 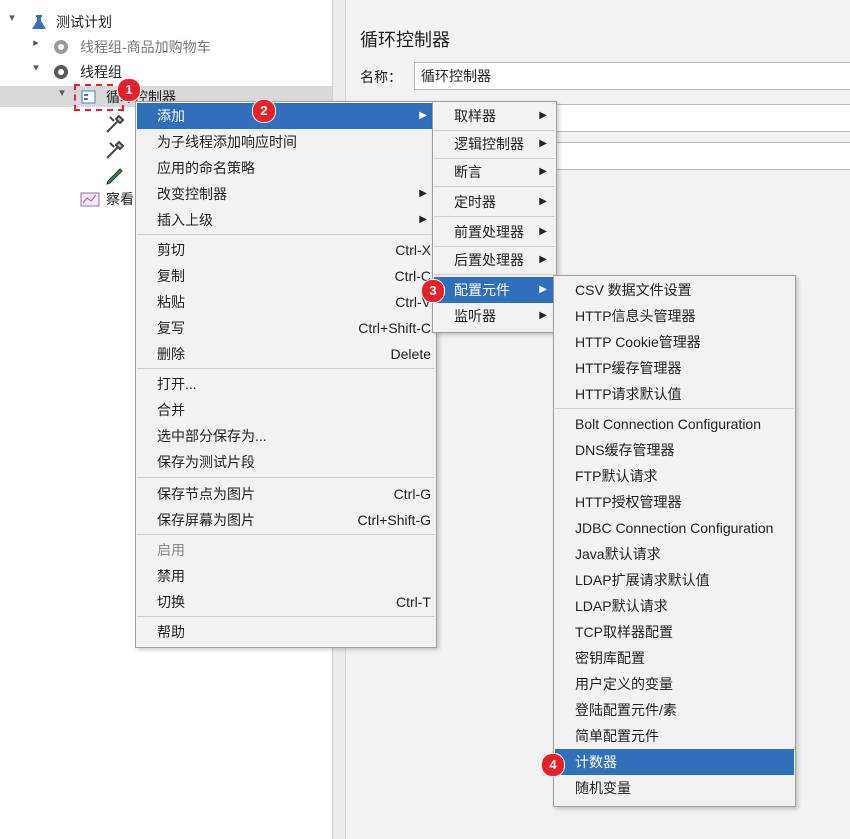 What do you see at coordinates (206, 520) in the screenshot?
I see `context-menu-item-15-label: 保存屏幕为图片` at bounding box center [206, 520].